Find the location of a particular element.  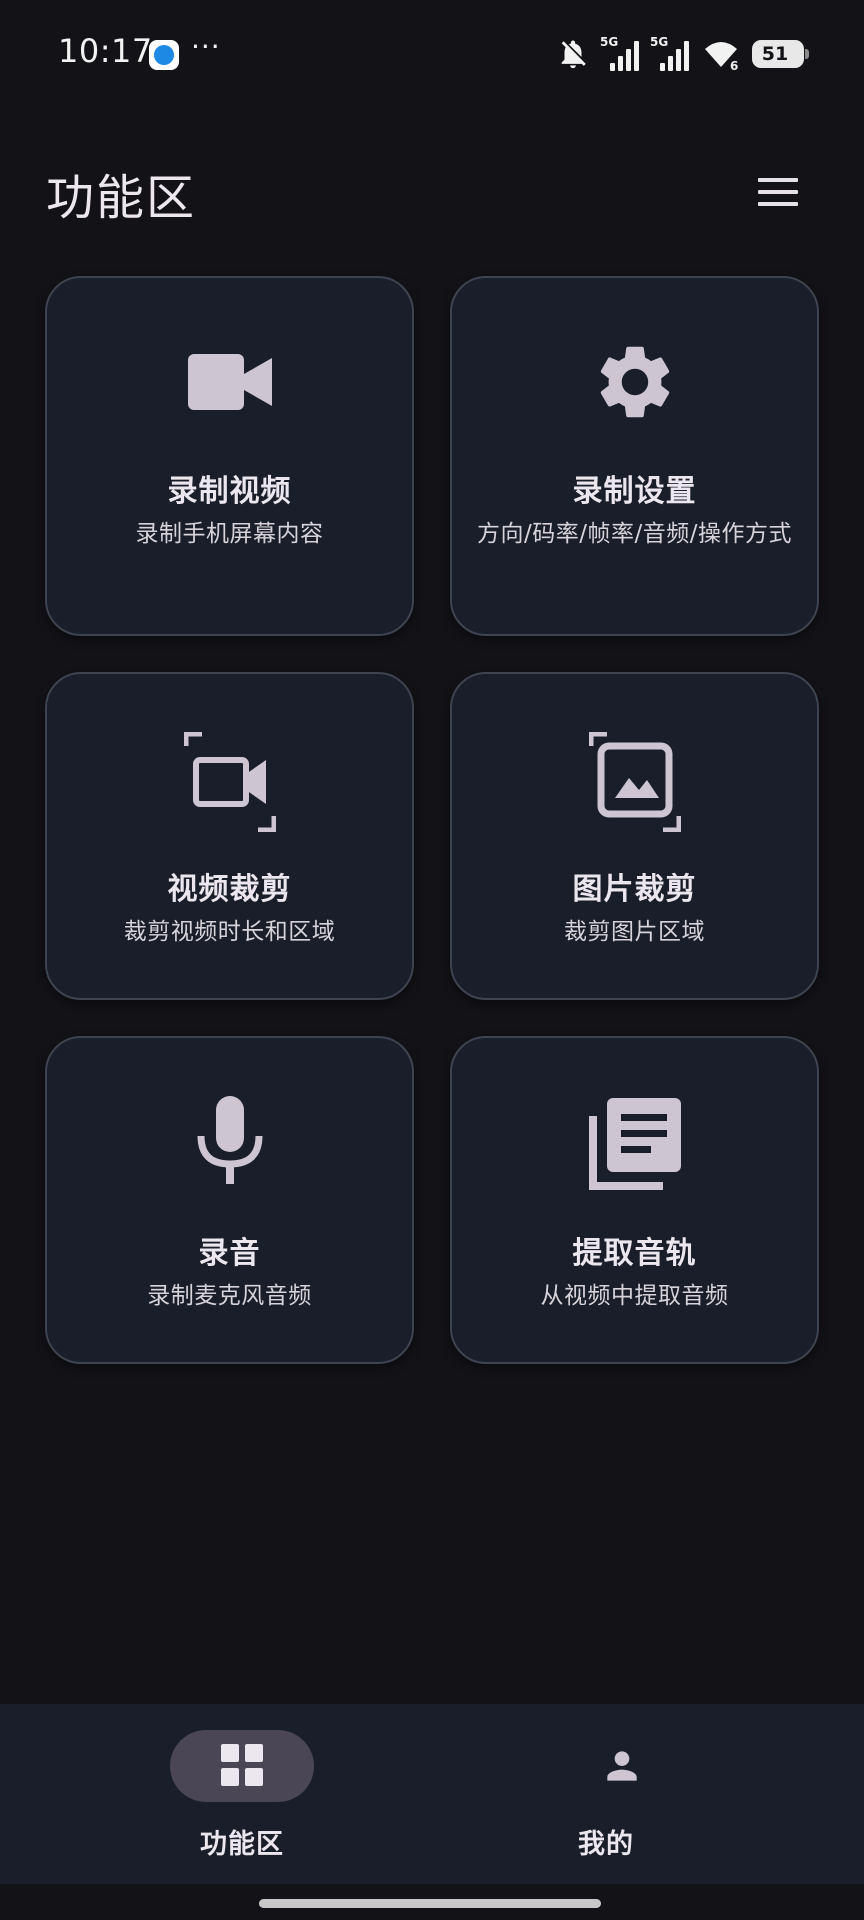

gear-icon is located at coordinates (634, 382).